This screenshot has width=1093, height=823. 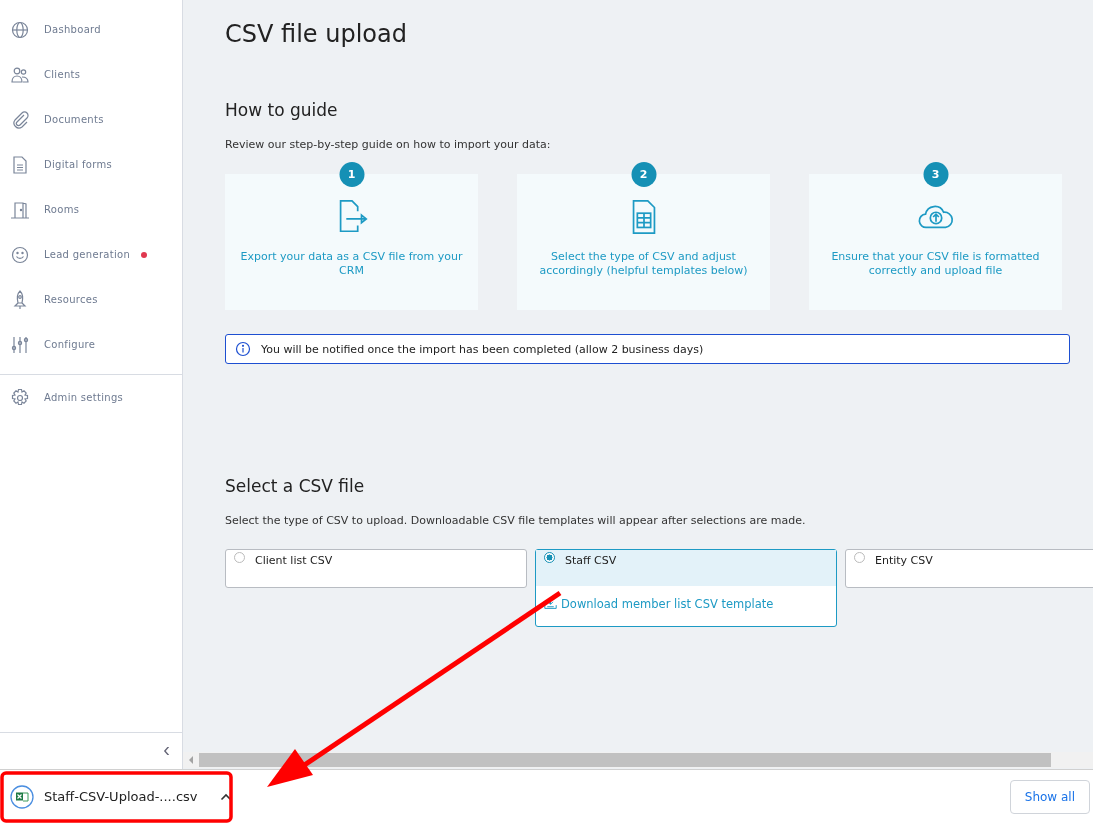 What do you see at coordinates (659, 603) in the screenshot?
I see `template-download-link: Download member list CSV template` at bounding box center [659, 603].